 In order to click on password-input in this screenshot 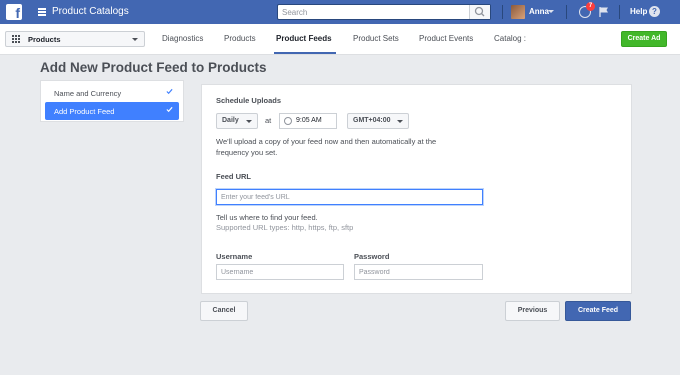, I will do `click(418, 272)`.